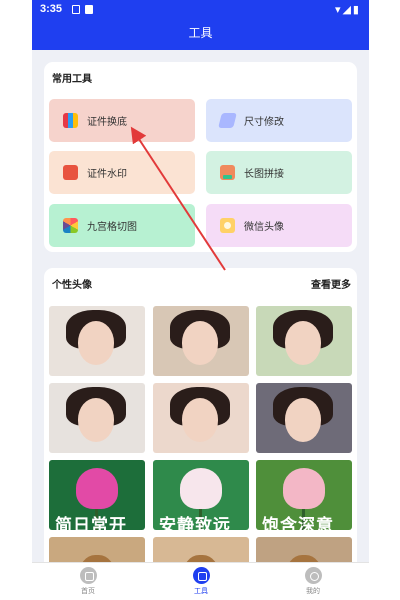 The height and width of the screenshot is (600, 400). Describe the element at coordinates (313, 591) in the screenshot. I see `nav-label: 我的` at that location.